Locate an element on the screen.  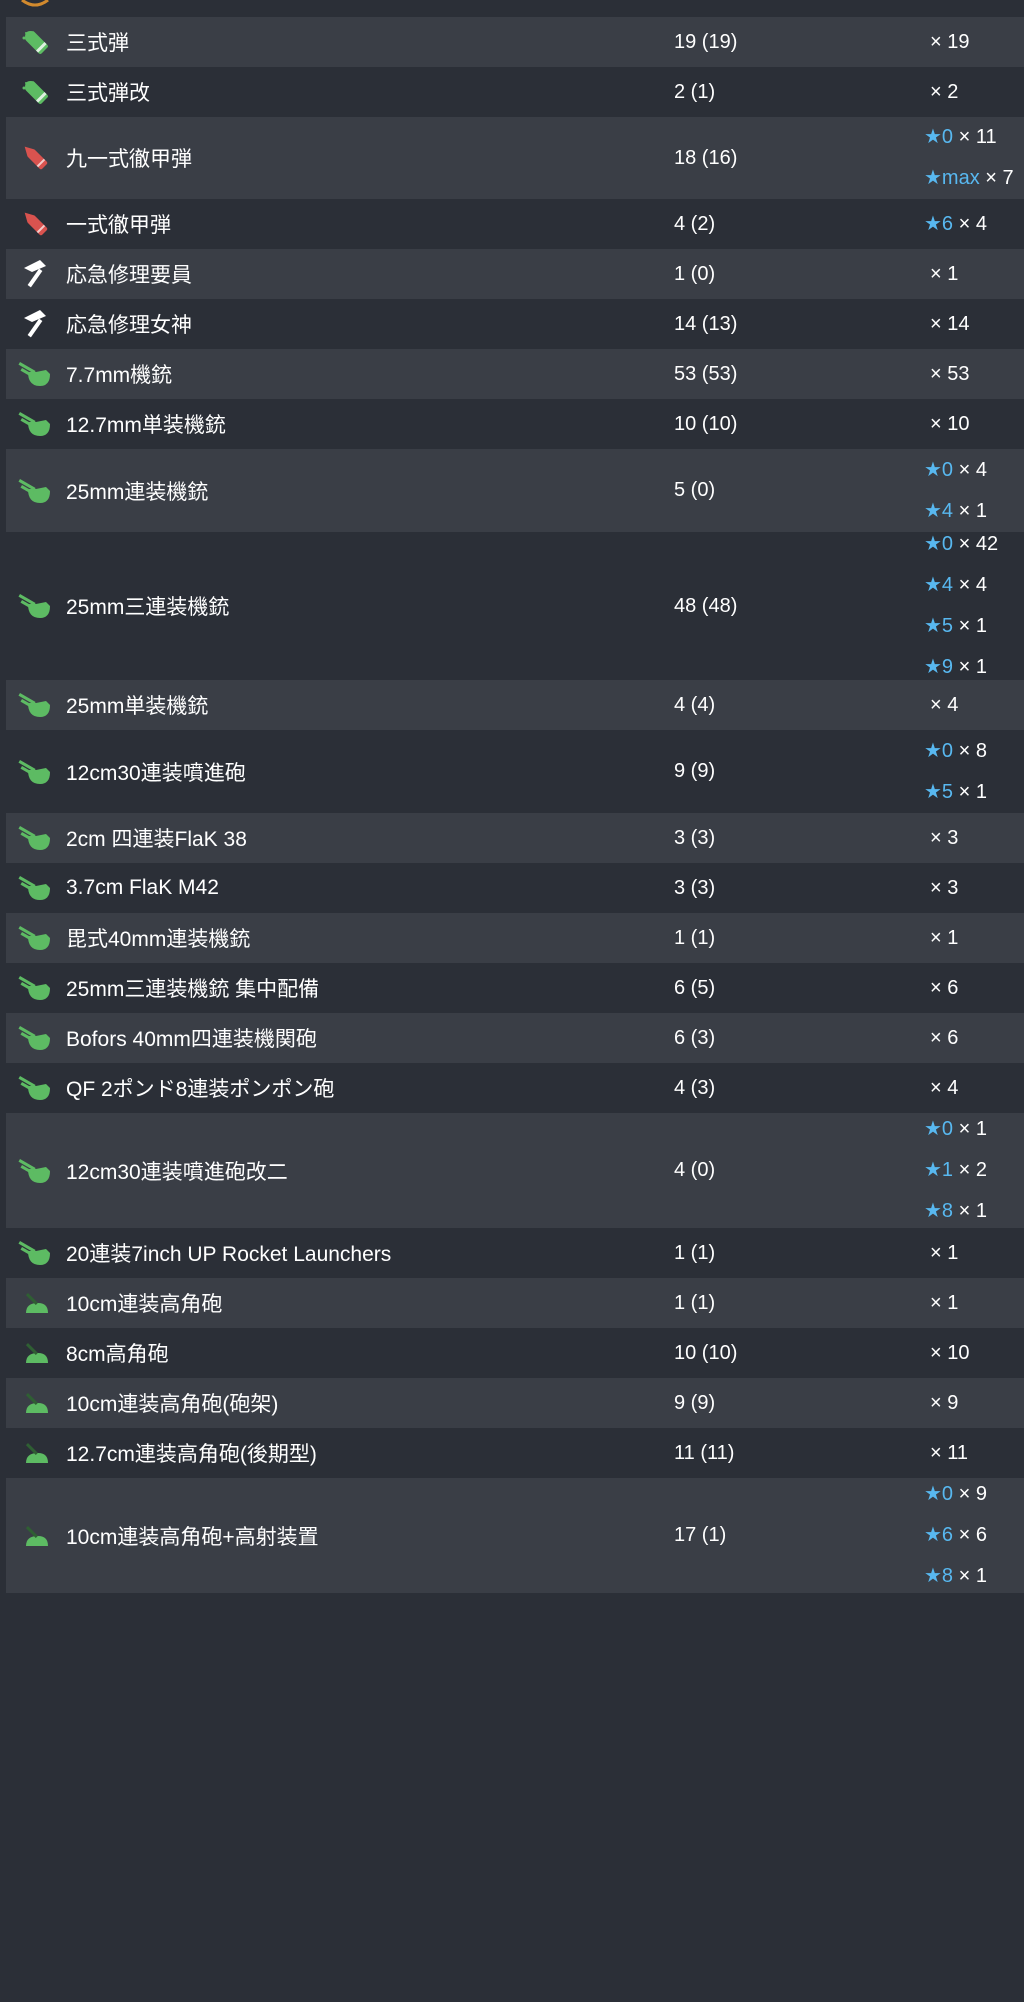
equipment-quantity: × 2 is located at coordinates (974, 92).